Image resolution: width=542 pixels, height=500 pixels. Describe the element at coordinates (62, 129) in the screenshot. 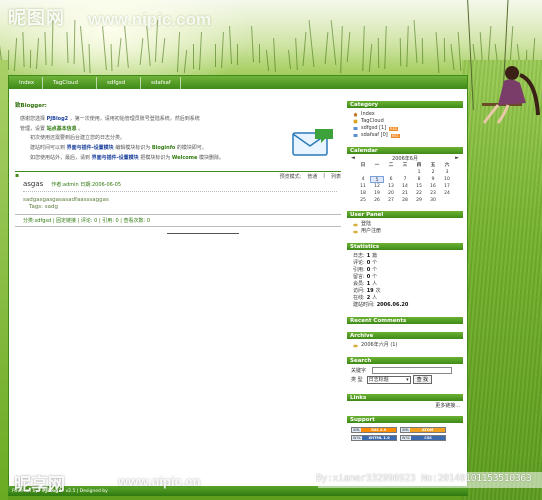

I see `site-settings-link: 站点基本信息` at that location.